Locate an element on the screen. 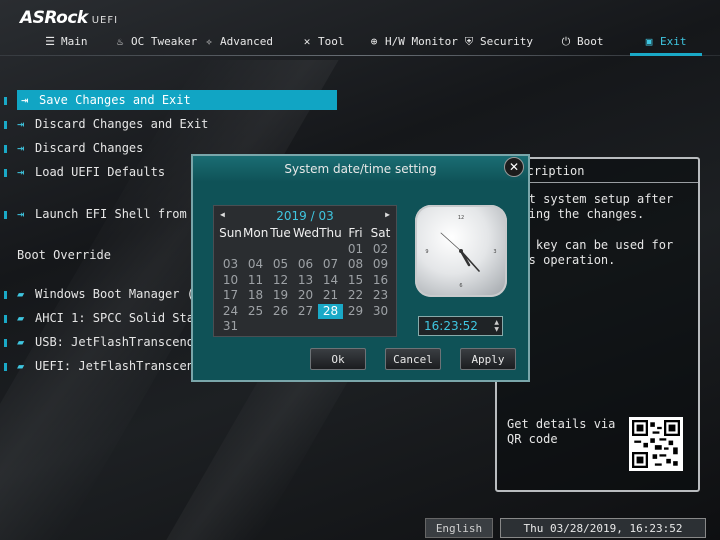 The height and width of the screenshot is (540, 720). brand-logo: ASRock UEFI is located at coordinates (69, 18).